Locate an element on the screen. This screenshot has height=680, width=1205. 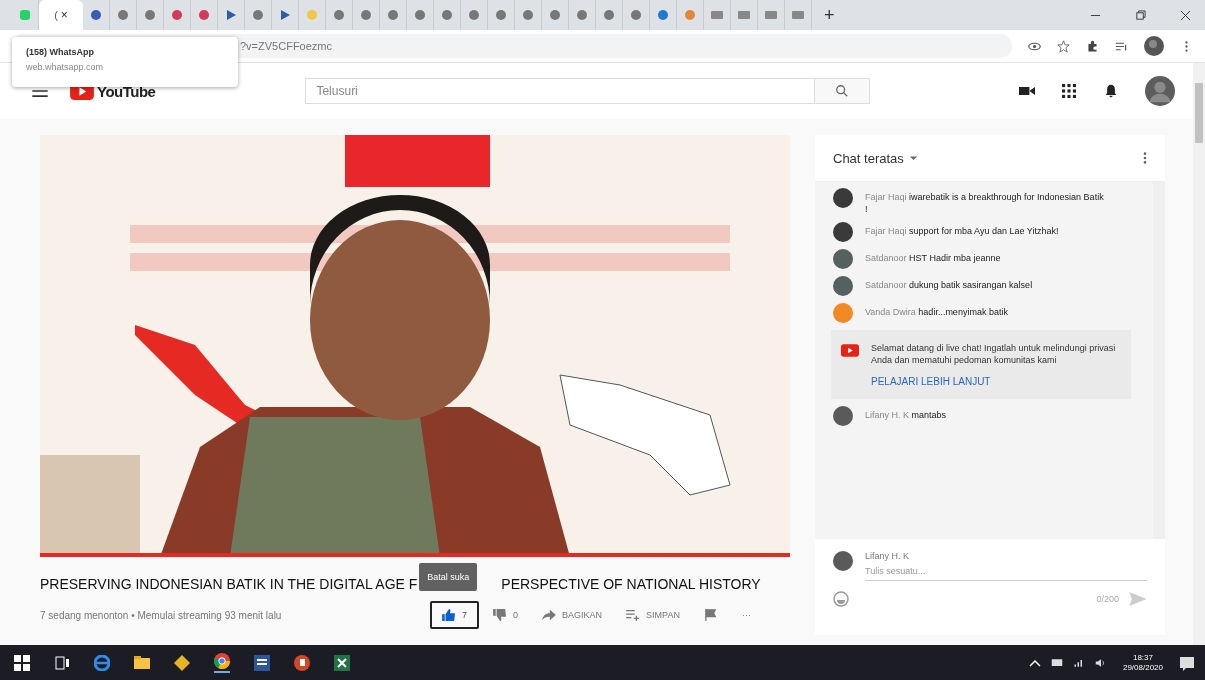
video-title: PERSPECTIVE OF NATIONAL HISTORY is located at coordinates (631, 584).